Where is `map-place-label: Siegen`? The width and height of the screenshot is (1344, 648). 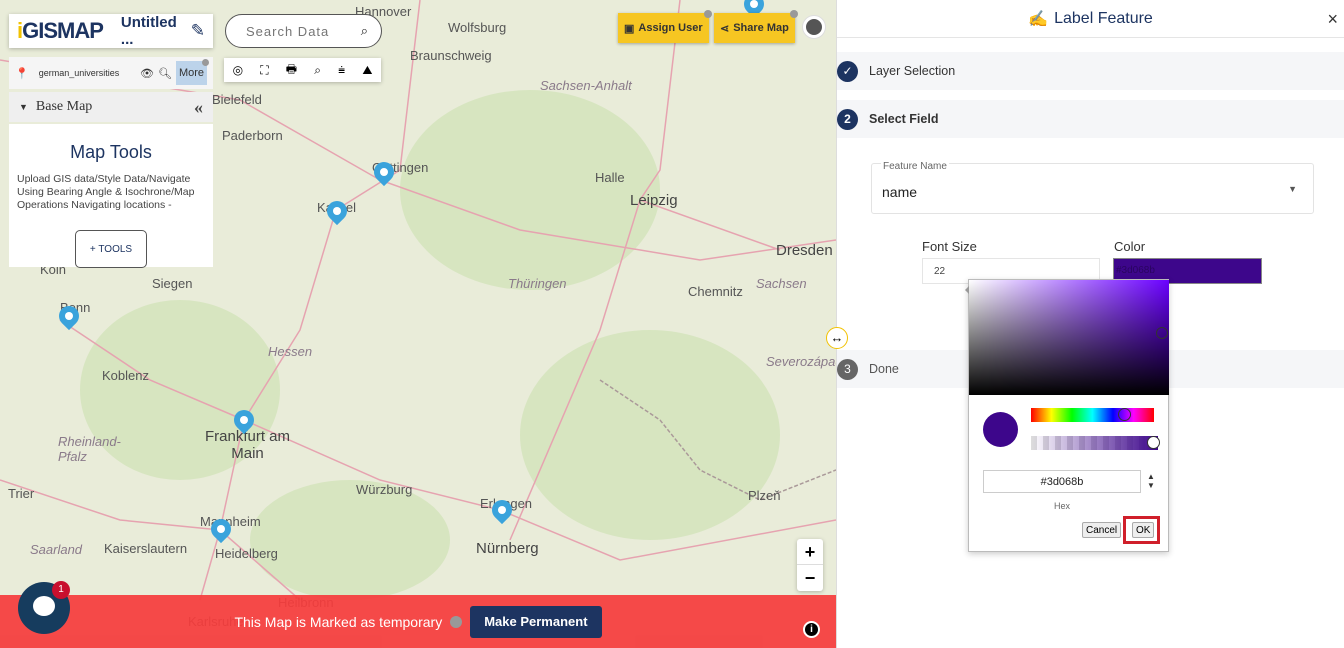
map-place-label: Siegen is located at coordinates (172, 283).